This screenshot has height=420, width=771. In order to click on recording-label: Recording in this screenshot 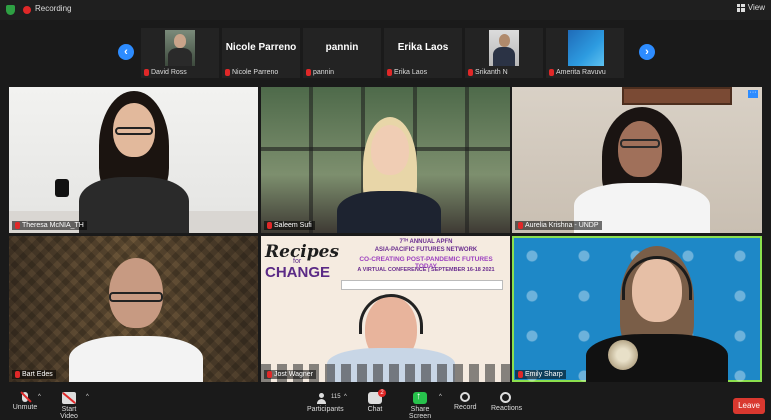, I will do `click(53, 8)`.